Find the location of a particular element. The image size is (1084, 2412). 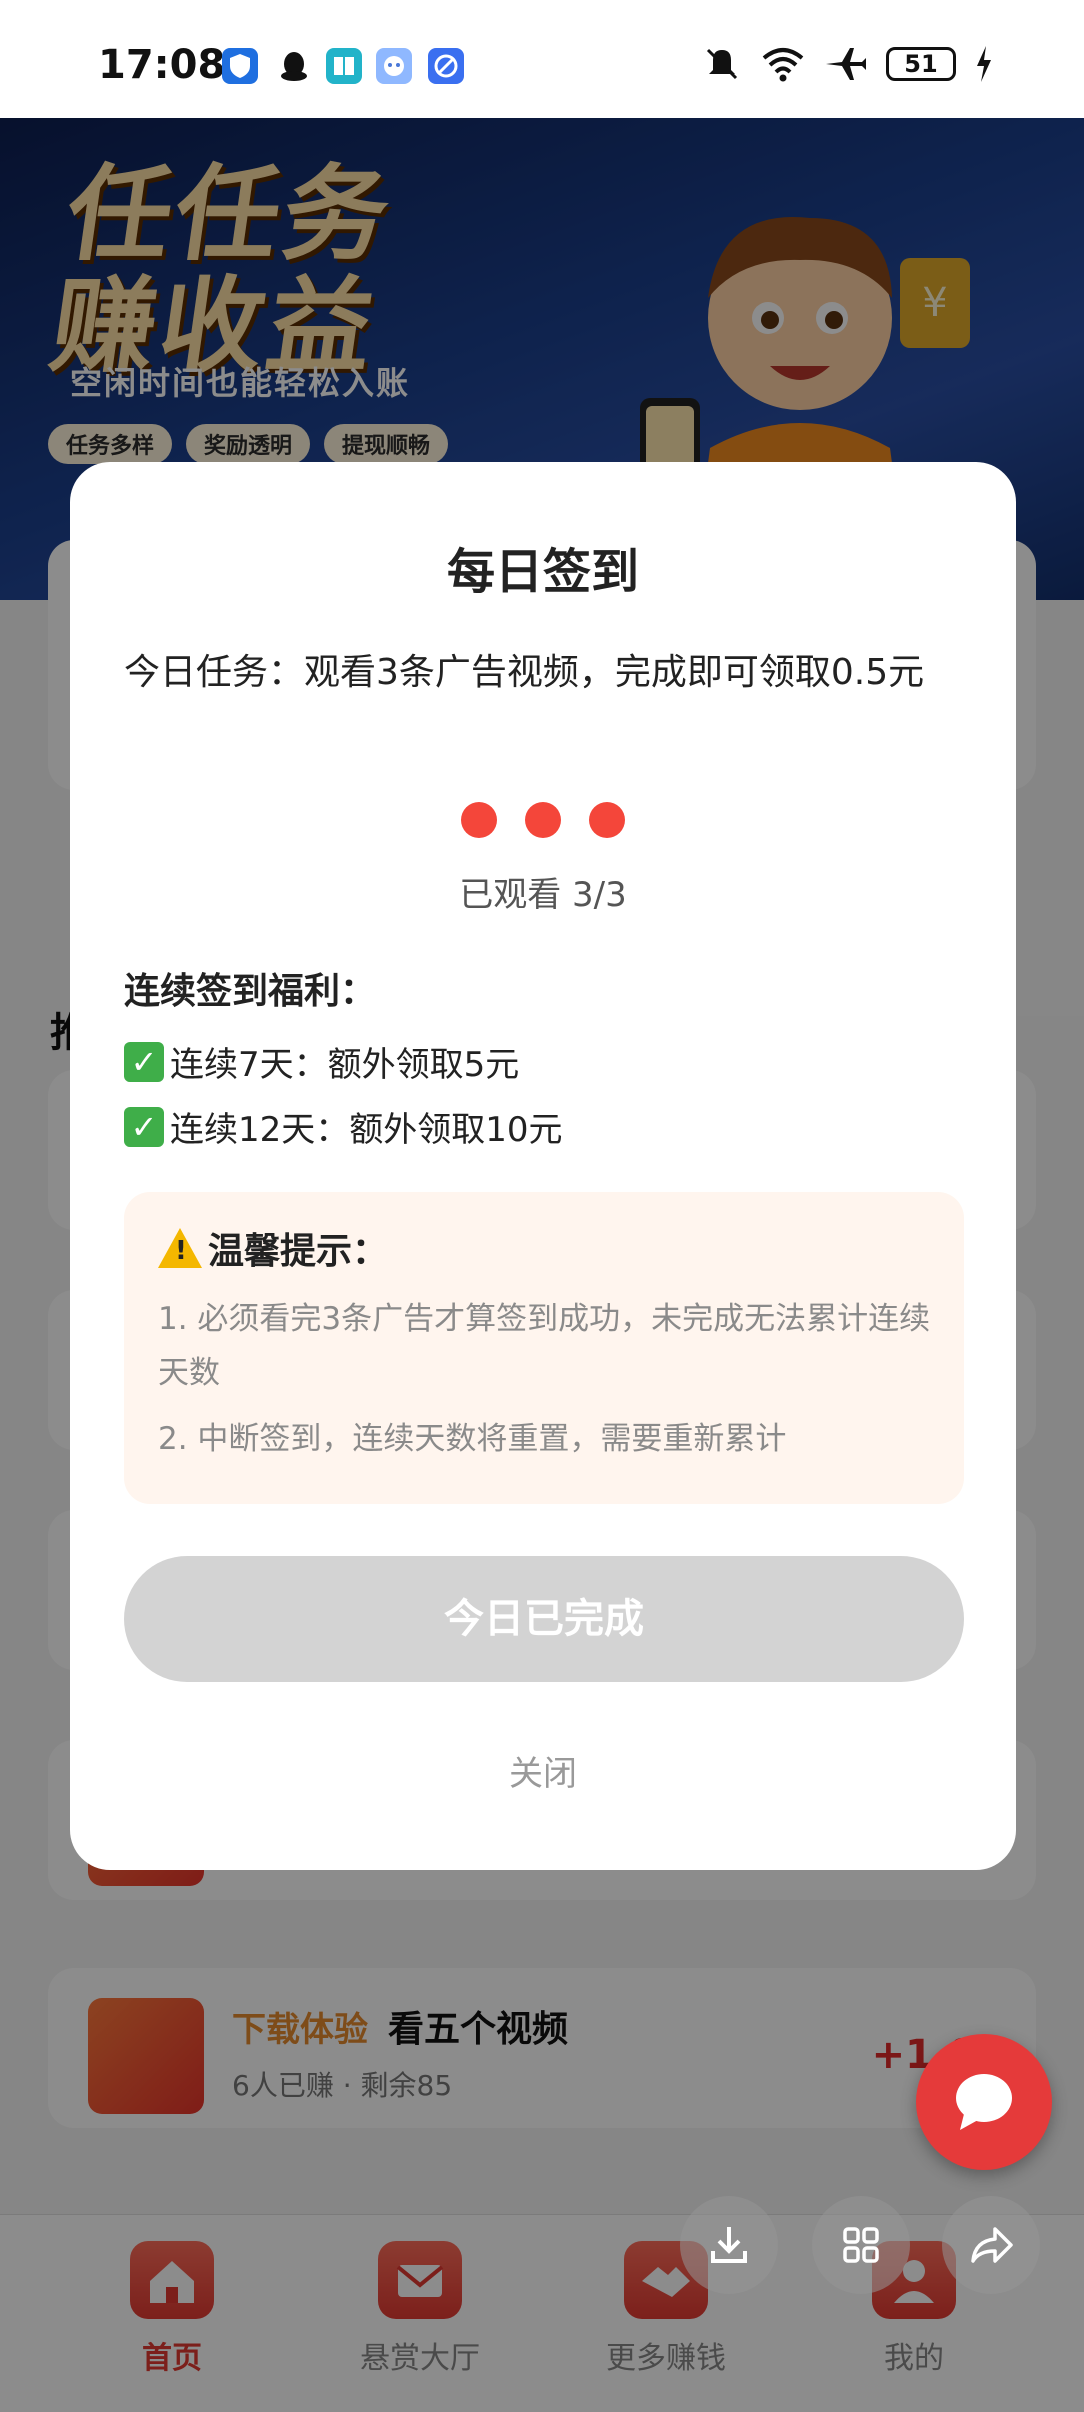

status-right: 51 is located at coordinates (848, 64).